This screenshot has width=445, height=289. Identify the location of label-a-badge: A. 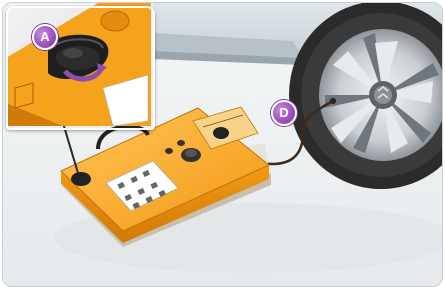
(45, 37).